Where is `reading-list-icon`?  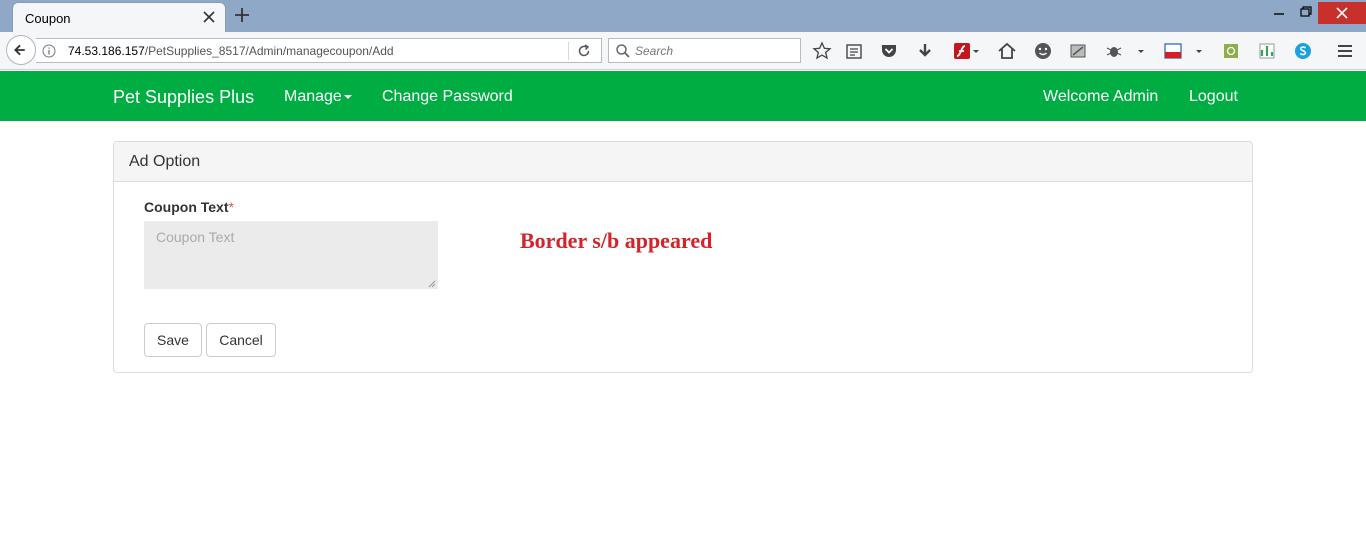
reading-list-icon is located at coordinates (854, 51).